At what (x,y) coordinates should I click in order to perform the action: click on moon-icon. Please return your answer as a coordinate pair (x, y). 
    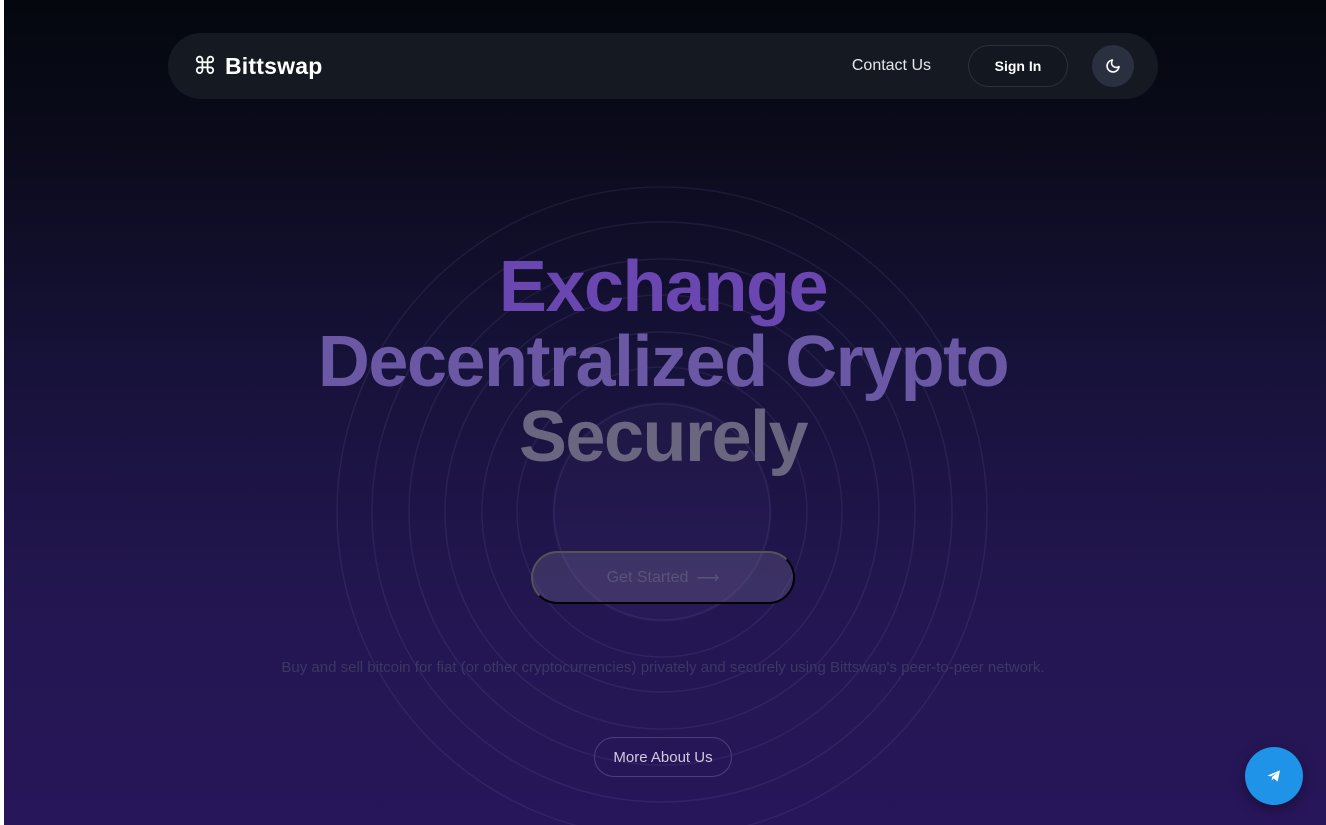
    Looking at the image, I should click on (1113, 66).